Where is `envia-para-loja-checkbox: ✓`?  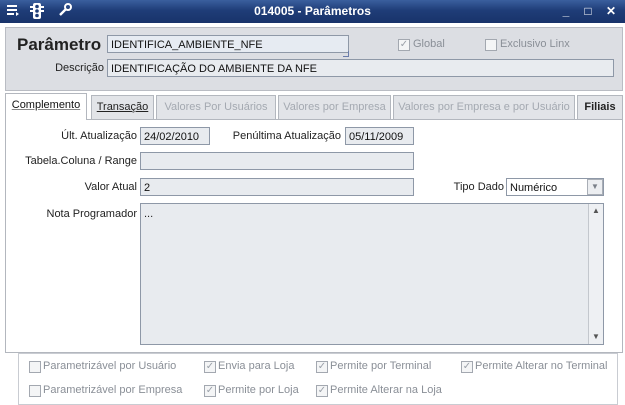
envia-para-loja-checkbox: ✓ is located at coordinates (210, 367).